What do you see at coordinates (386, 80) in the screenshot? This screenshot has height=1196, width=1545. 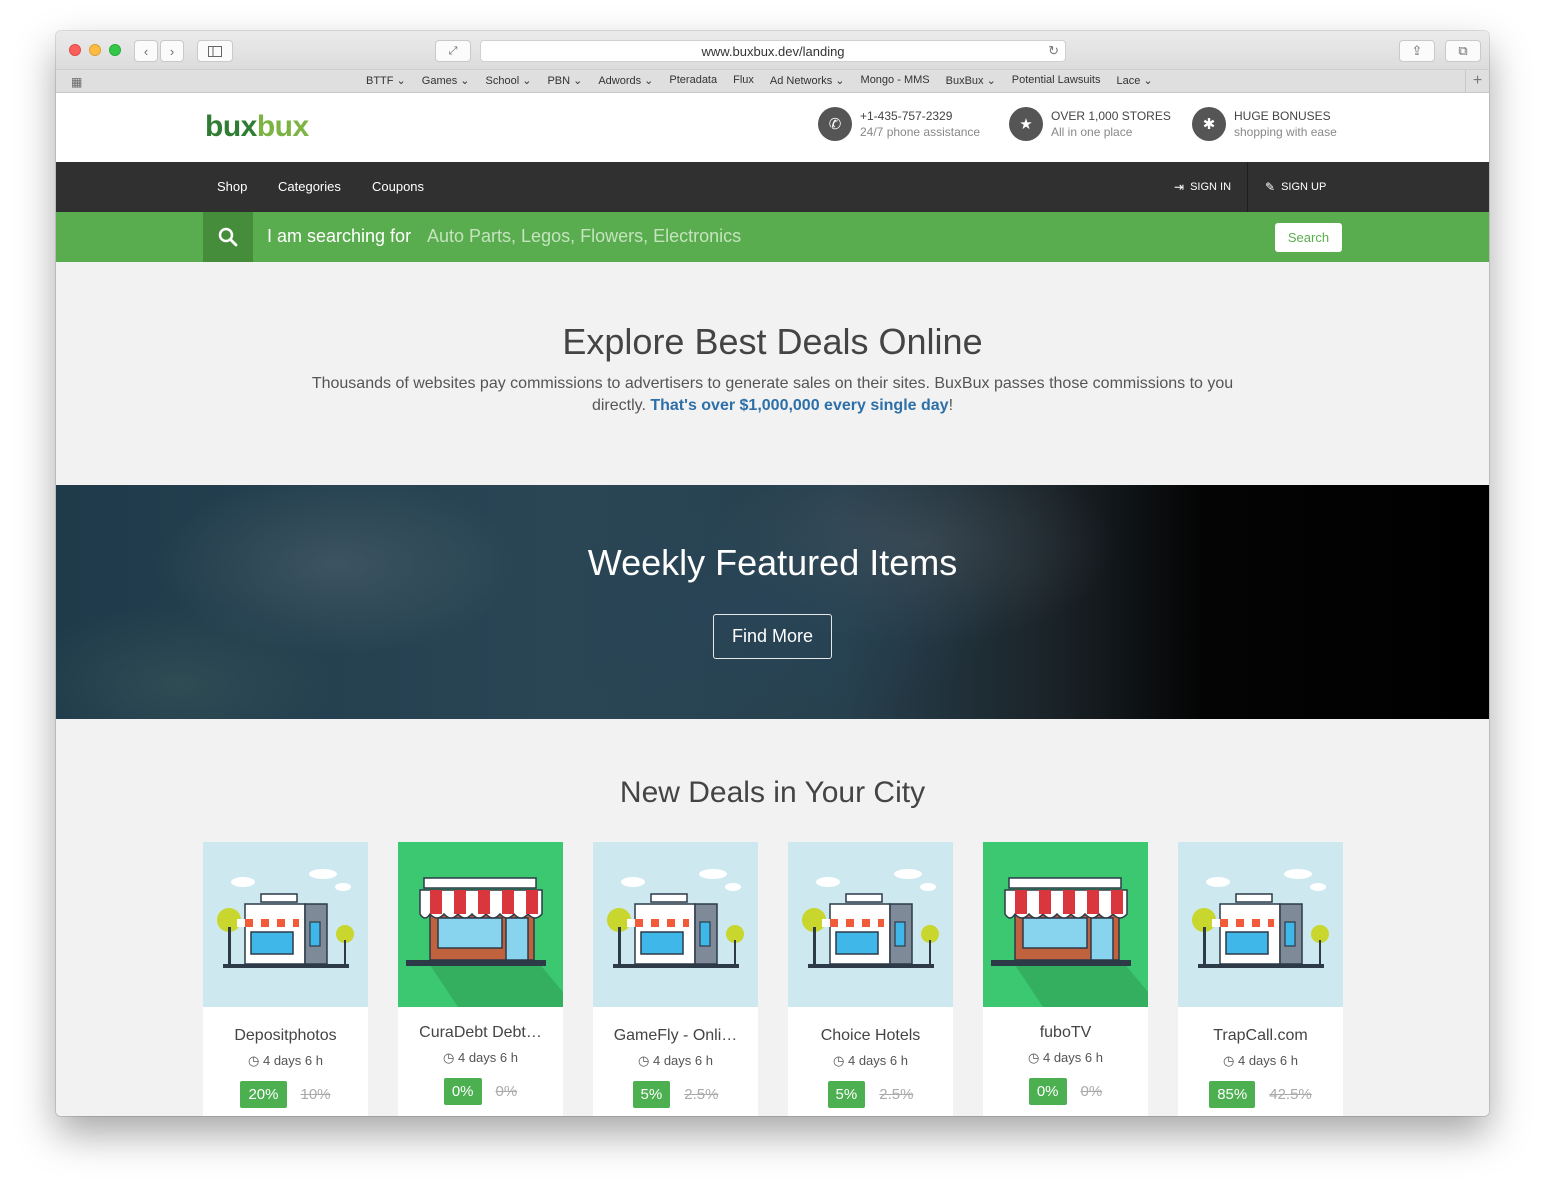 I see `bookmark-item: BTTF ⌄` at bounding box center [386, 80].